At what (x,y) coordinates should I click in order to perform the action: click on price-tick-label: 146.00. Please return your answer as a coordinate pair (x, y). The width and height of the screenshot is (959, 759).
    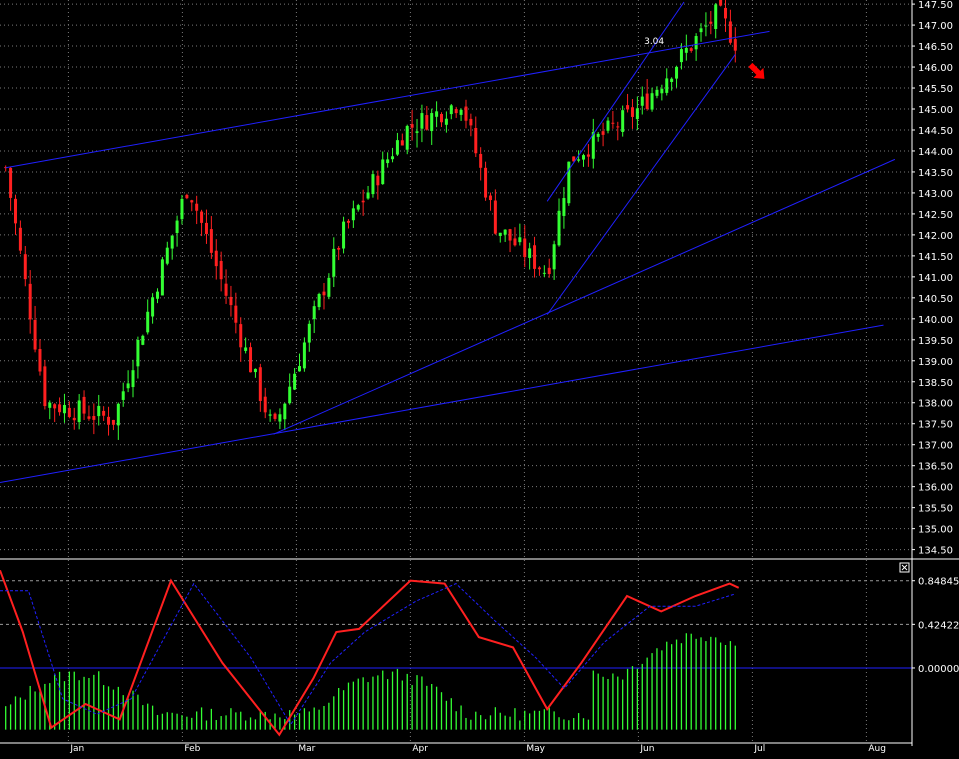
    Looking at the image, I should click on (935, 68).